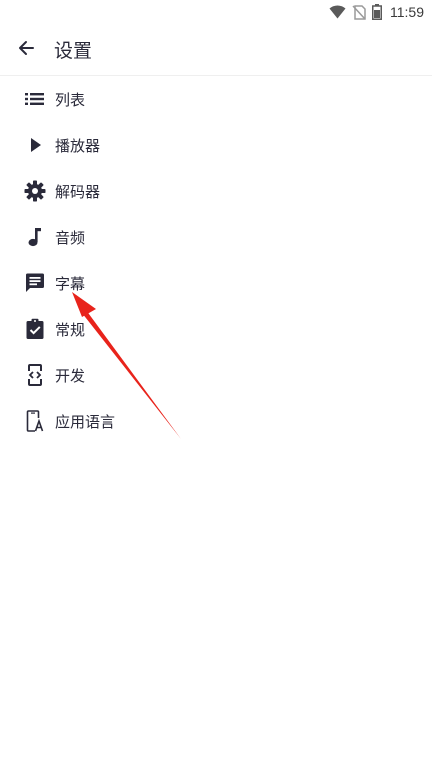 This screenshot has width=432, height=768. I want to click on no-sim-icon, so click(359, 12).